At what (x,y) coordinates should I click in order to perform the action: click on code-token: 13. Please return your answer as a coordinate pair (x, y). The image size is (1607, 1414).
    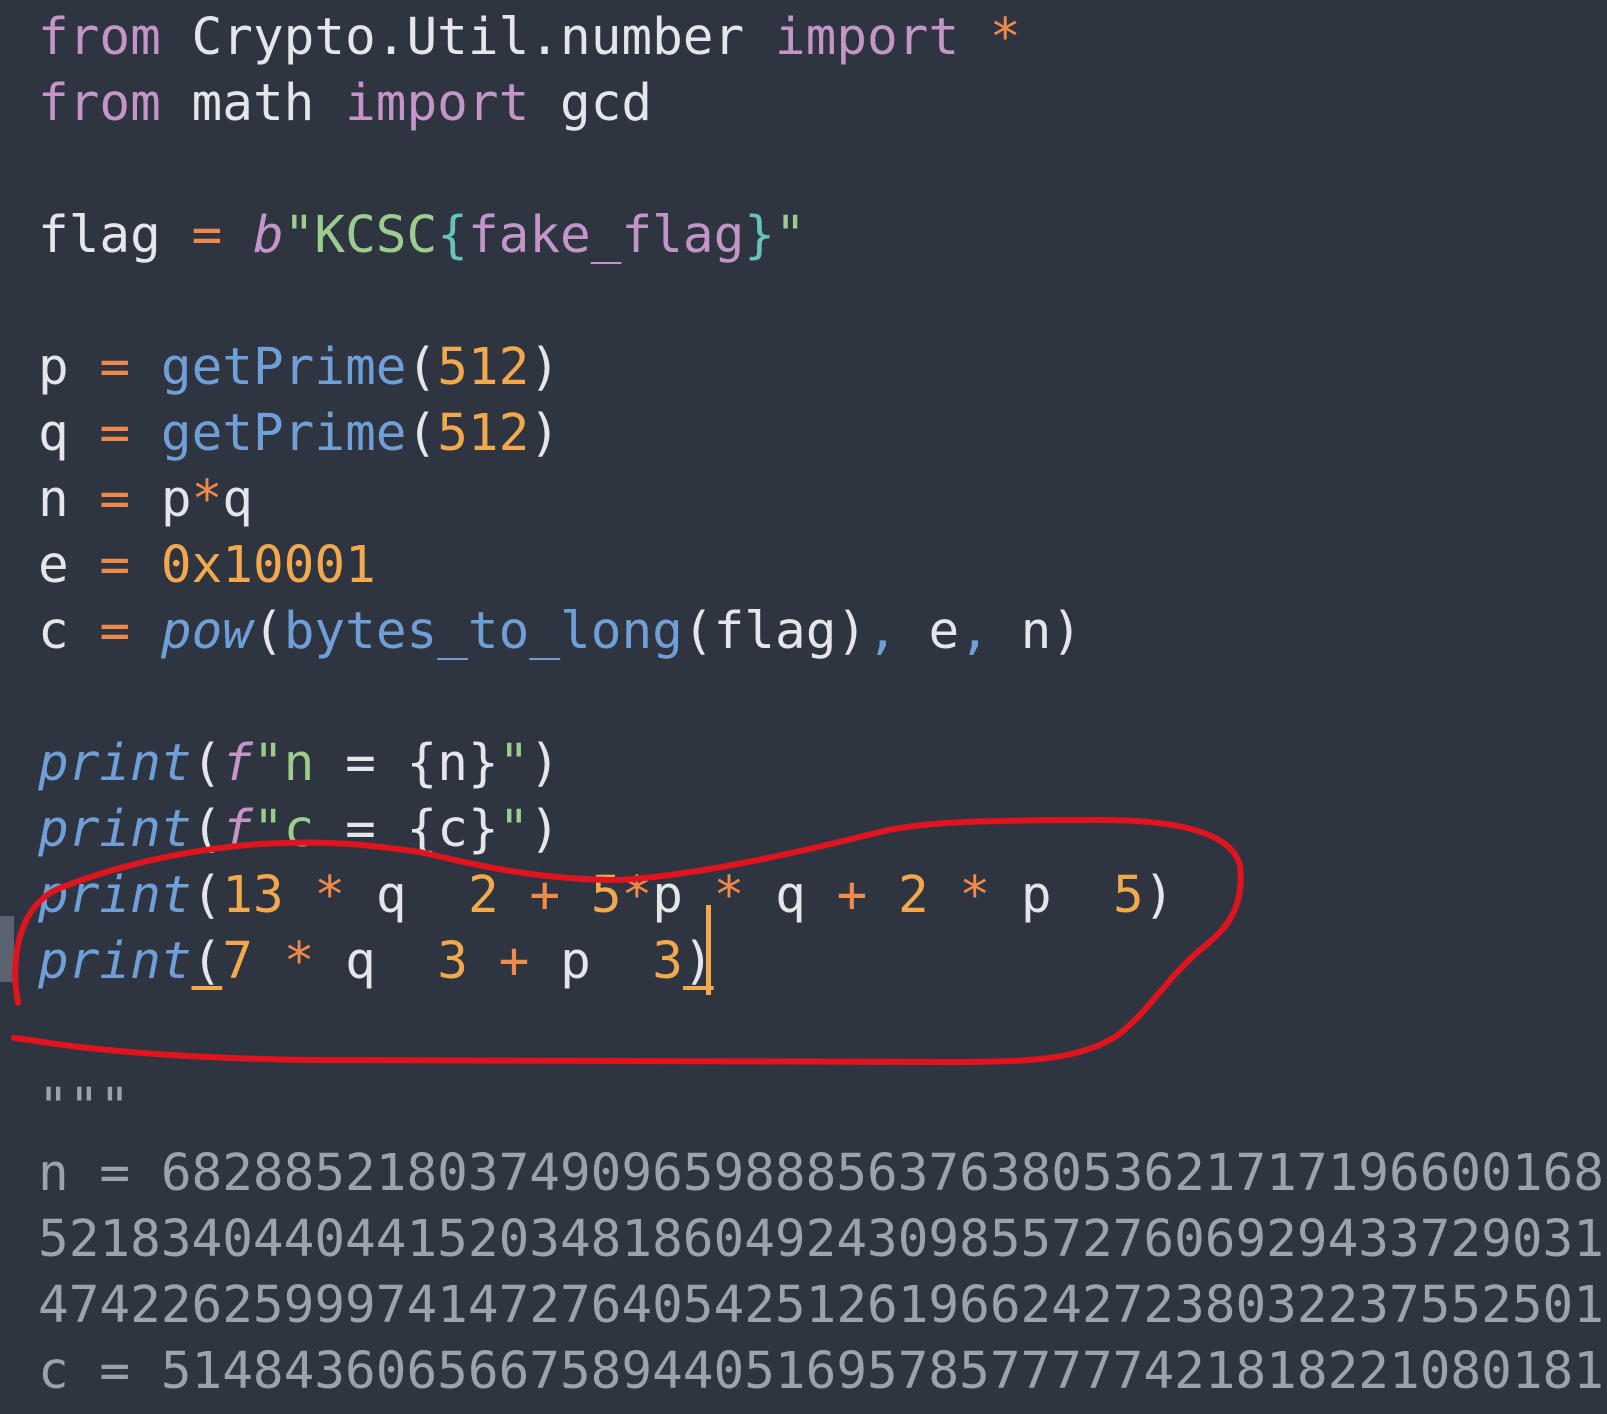
    Looking at the image, I should click on (253, 895).